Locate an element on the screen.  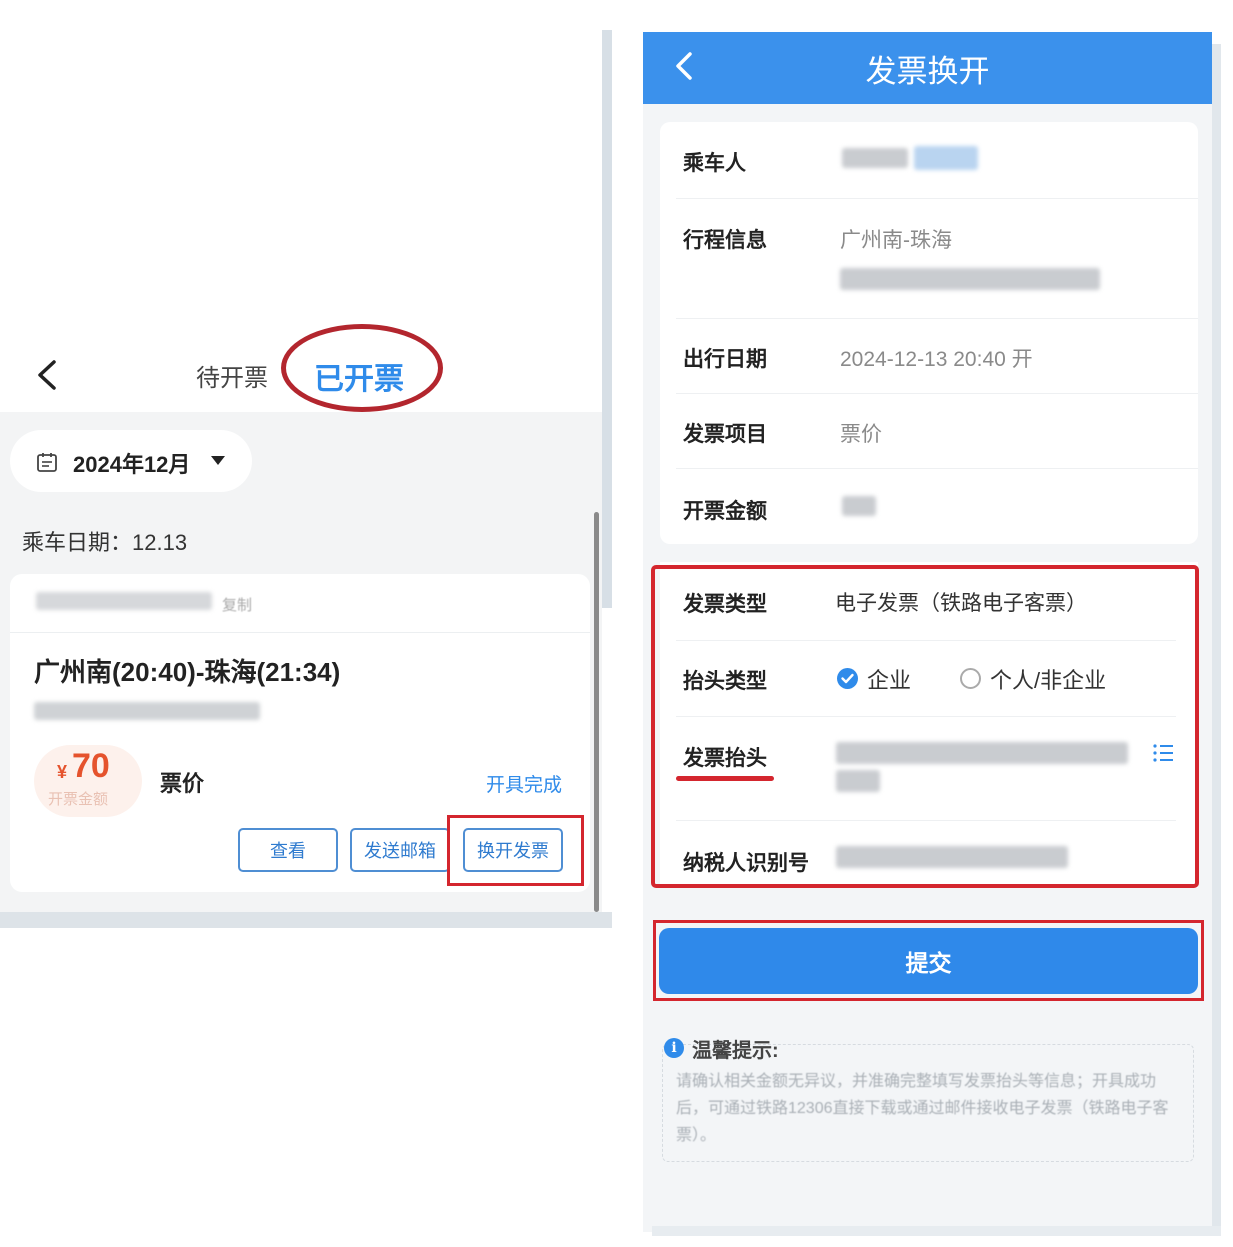
trip-info-label: 行程信息 is located at coordinates (725, 240).